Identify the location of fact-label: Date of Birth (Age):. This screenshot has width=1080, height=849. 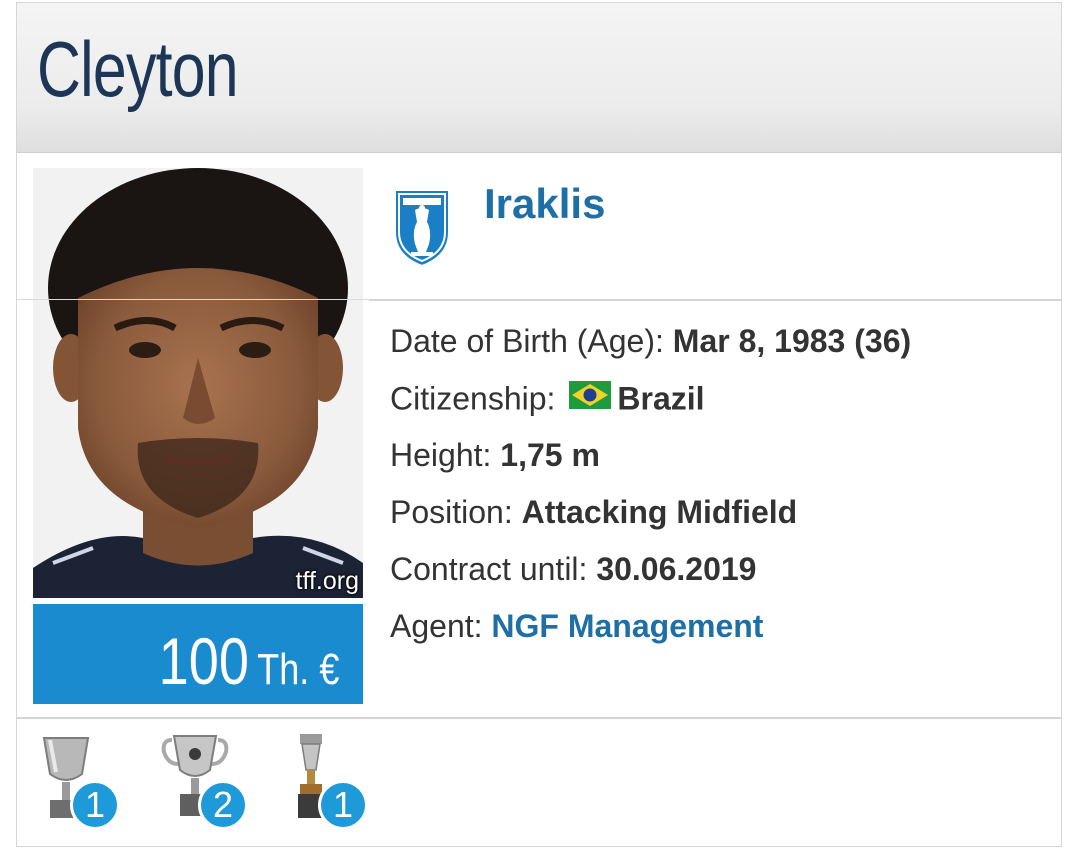
(527, 341).